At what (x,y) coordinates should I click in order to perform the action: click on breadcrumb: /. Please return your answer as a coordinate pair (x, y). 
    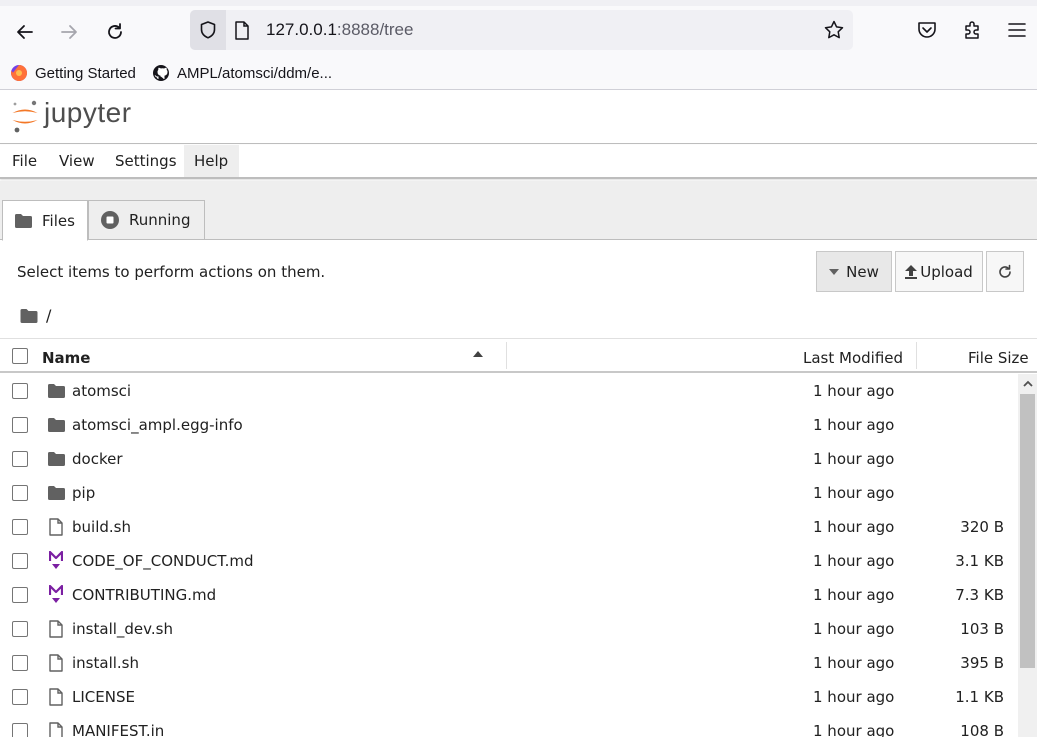
    Looking at the image, I should click on (35, 315).